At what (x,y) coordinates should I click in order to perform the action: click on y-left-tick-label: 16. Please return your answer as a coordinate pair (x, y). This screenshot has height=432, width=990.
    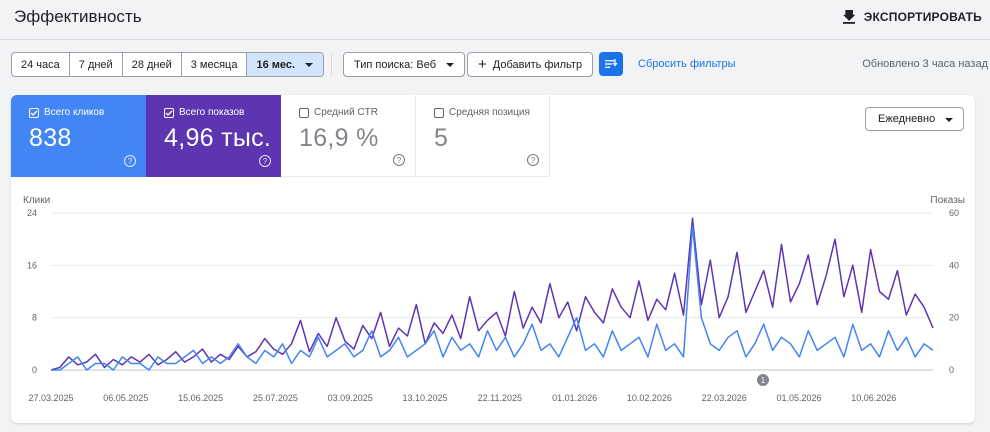
    Looking at the image, I should click on (32, 265).